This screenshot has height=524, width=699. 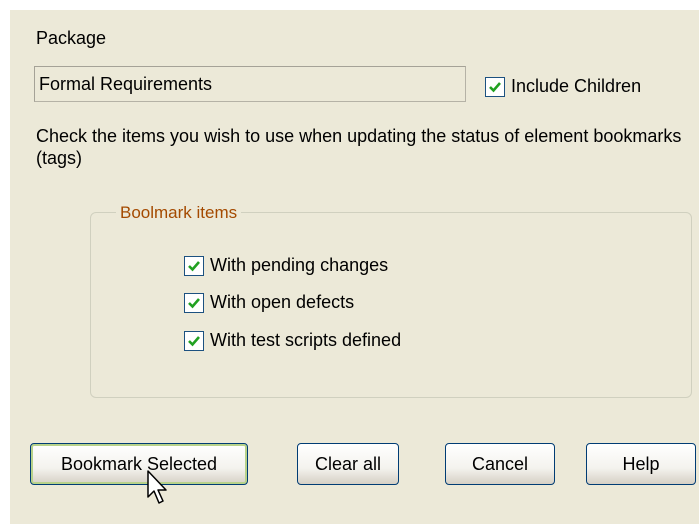 What do you see at coordinates (495, 86) in the screenshot?
I see `include-children-check-icon` at bounding box center [495, 86].